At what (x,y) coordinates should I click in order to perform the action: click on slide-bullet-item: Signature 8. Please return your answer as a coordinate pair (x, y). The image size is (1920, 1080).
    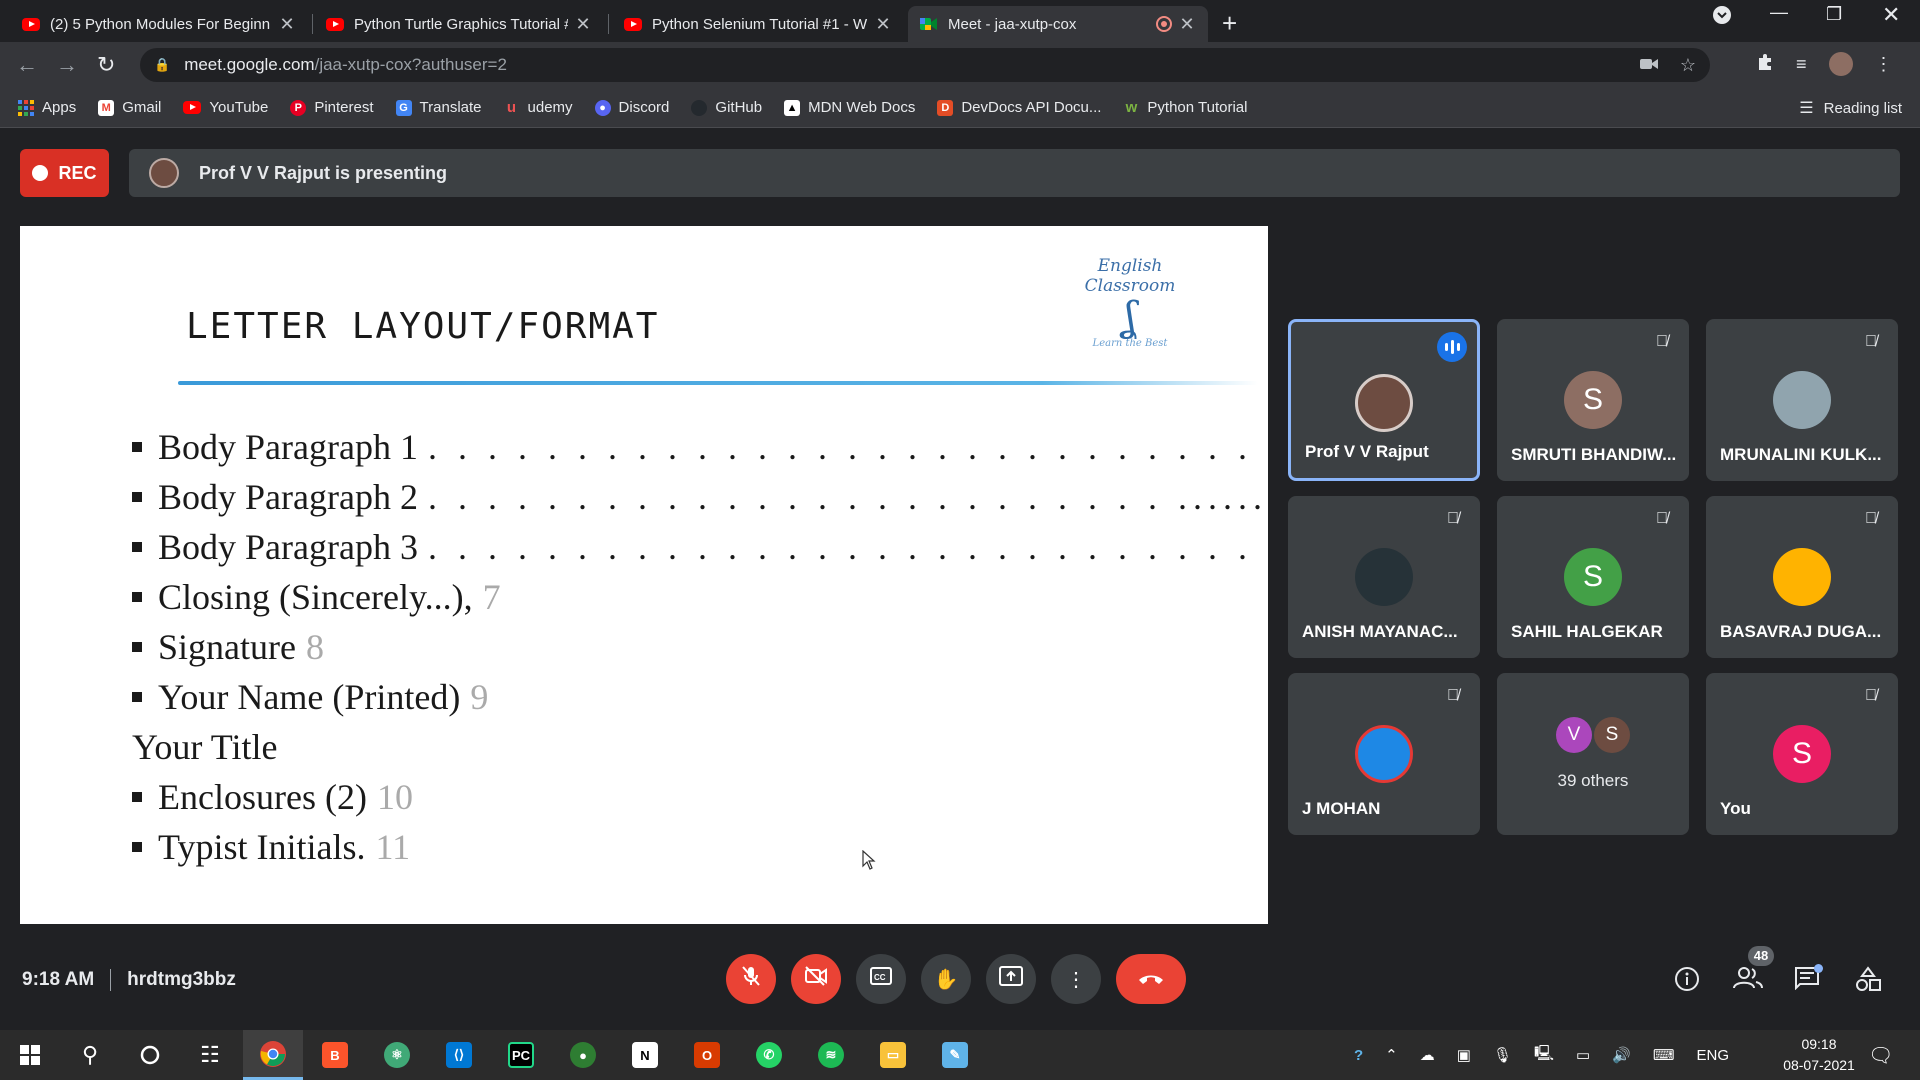
    Looking at the image, I should click on (700, 647).